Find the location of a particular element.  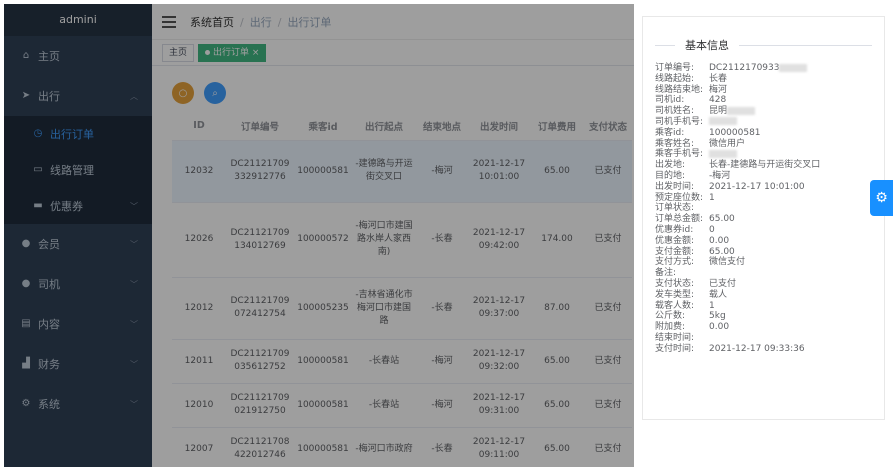

info-label: 支付方式: is located at coordinates (675, 262).